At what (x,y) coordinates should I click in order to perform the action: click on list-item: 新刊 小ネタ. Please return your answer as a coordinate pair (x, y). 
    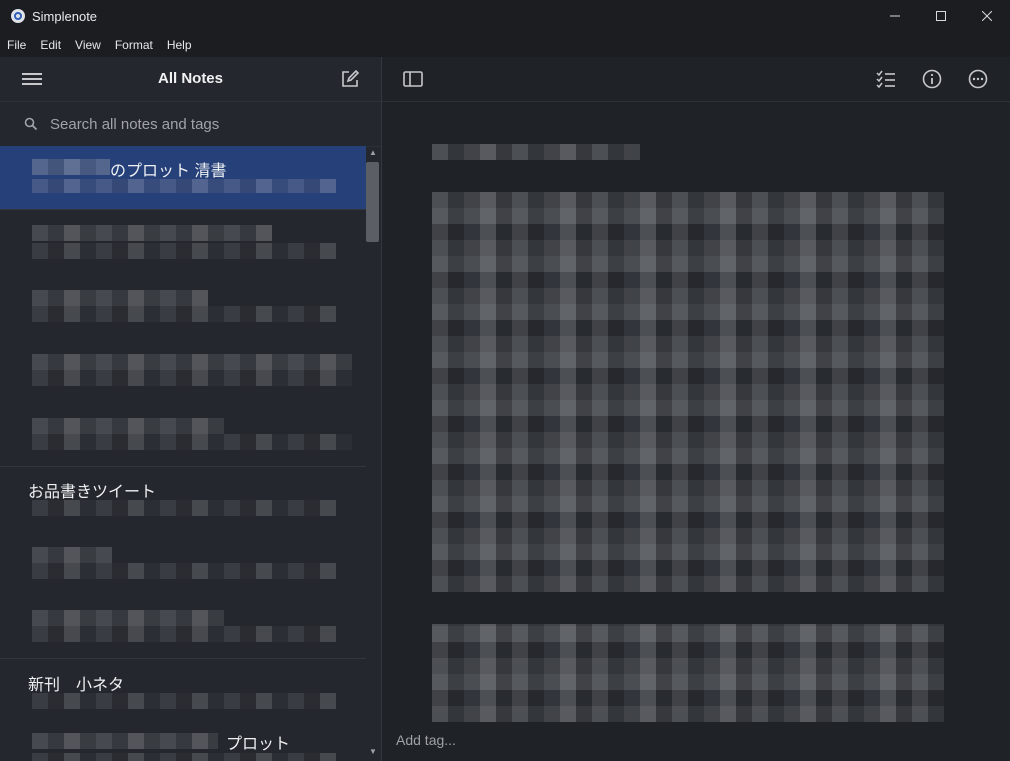
    Looking at the image, I should click on (183, 689).